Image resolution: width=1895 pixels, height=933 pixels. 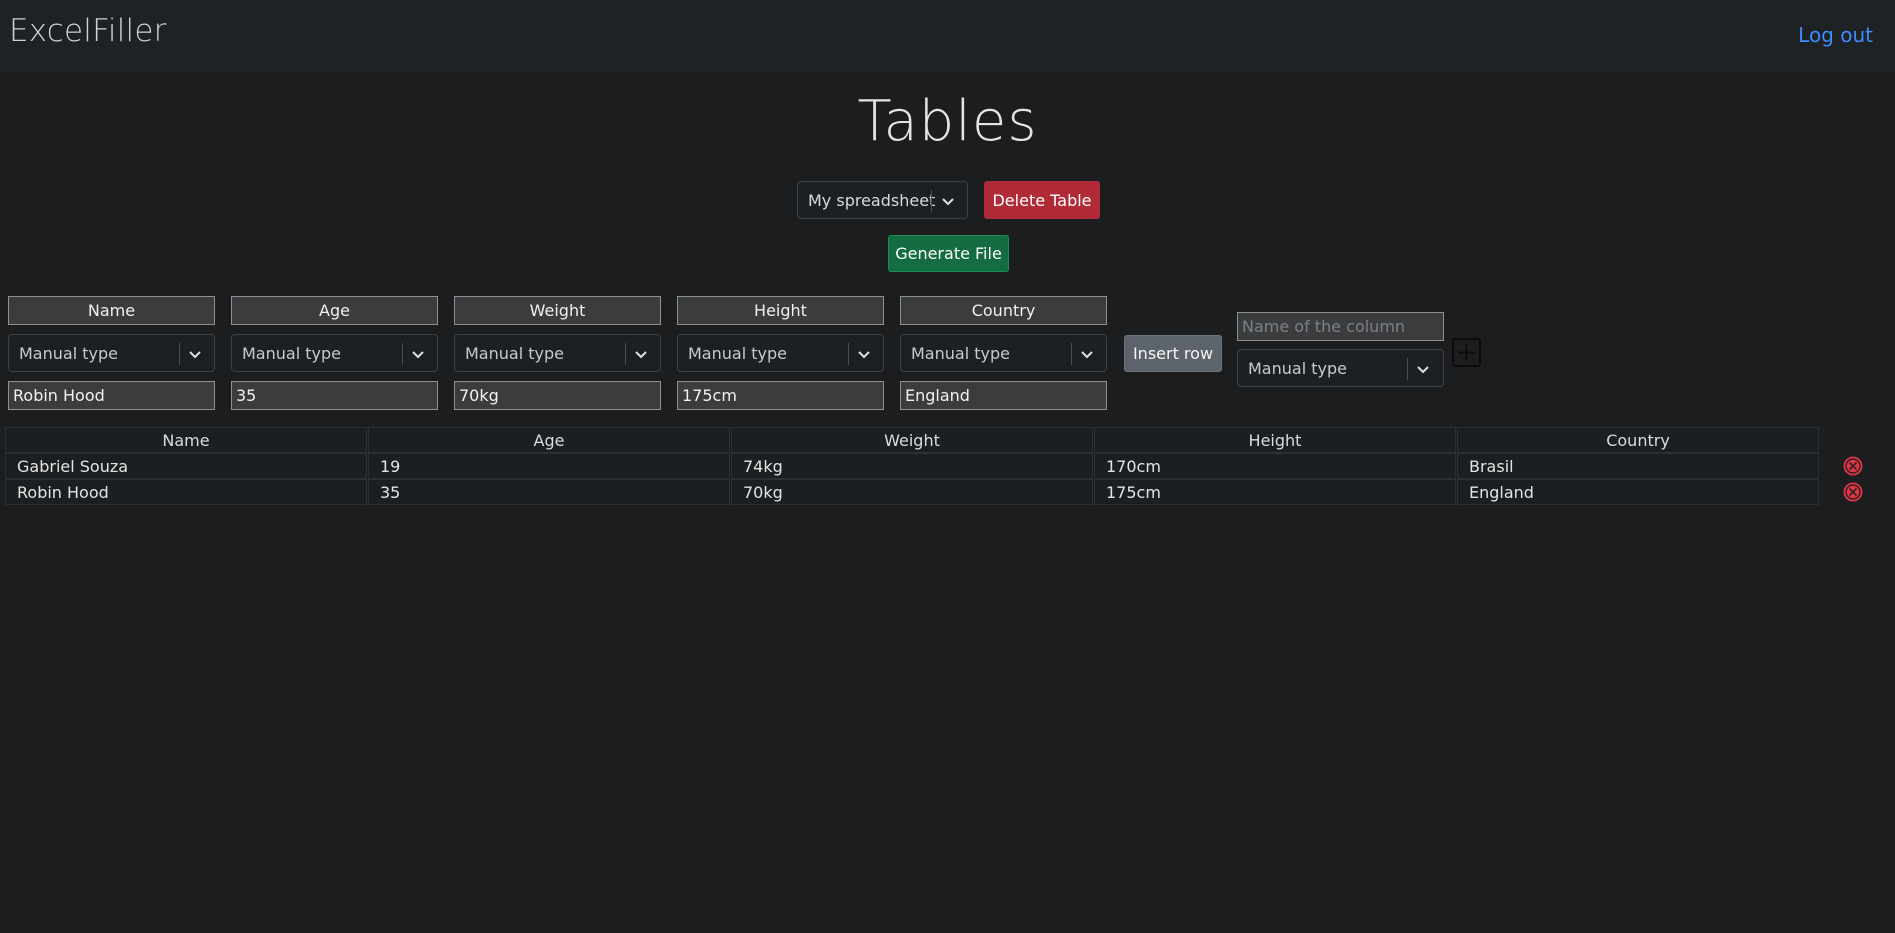 What do you see at coordinates (111, 395) in the screenshot?
I see `column-value-input: Robin Hood` at bounding box center [111, 395].